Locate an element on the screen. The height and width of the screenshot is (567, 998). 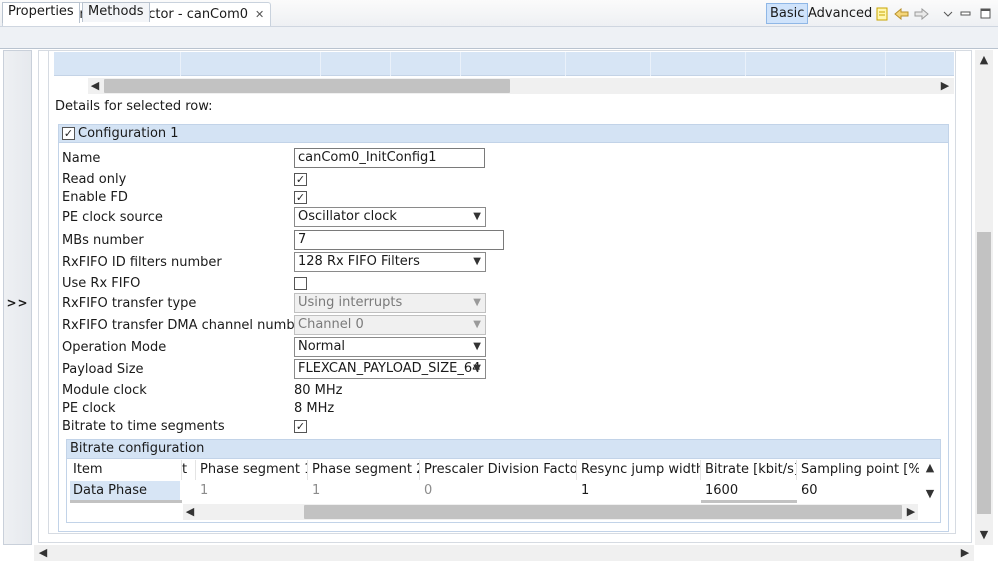
use-rx-fifo-checkbox is located at coordinates (300, 283).